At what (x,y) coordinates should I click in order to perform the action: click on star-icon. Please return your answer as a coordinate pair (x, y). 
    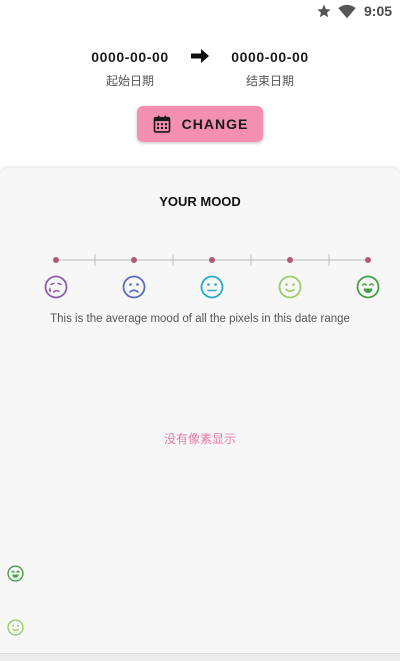
    Looking at the image, I should click on (324, 11).